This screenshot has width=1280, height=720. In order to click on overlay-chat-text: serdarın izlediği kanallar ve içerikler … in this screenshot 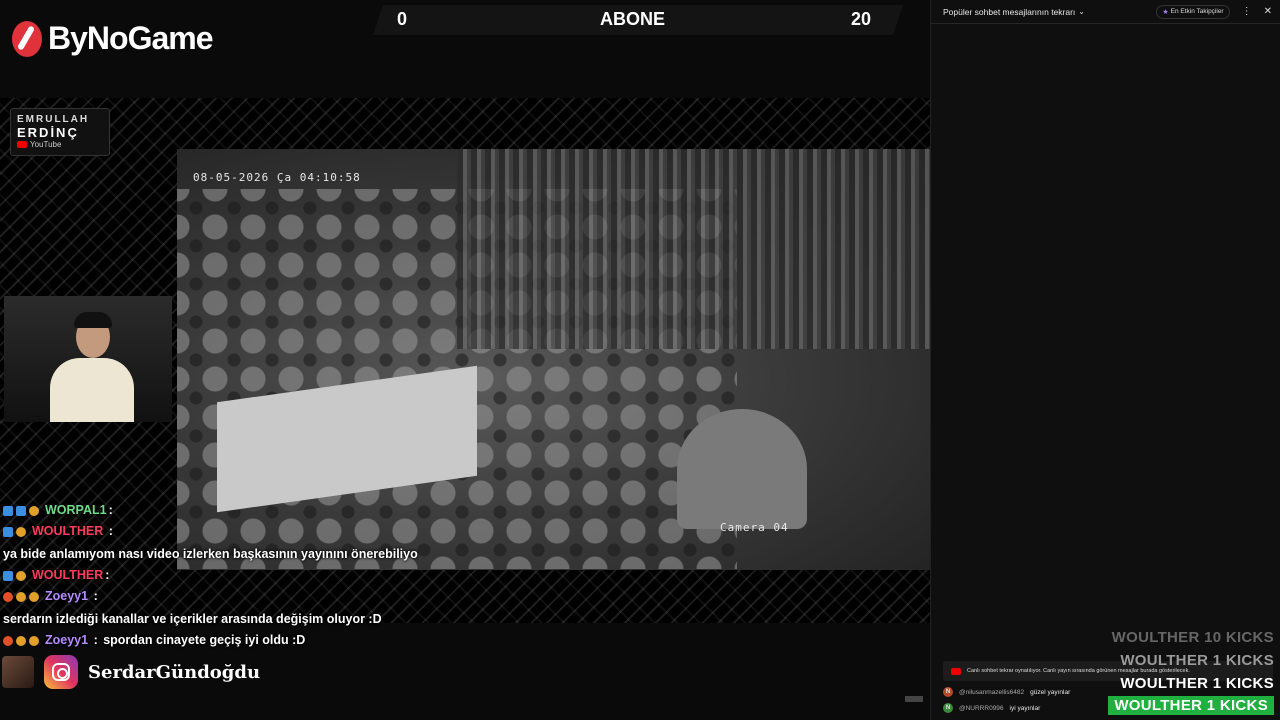, I will do `click(192, 619)`.